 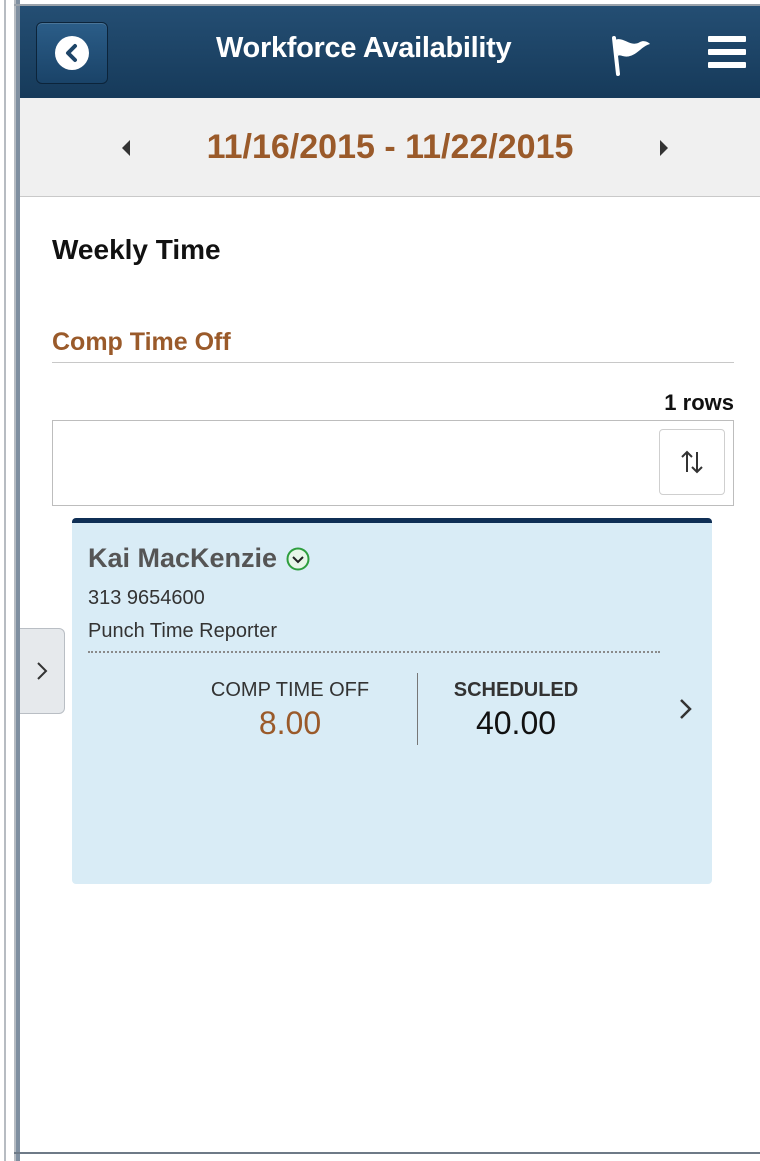 What do you see at coordinates (699, 402) in the screenshot?
I see `row-count: 1 rows` at bounding box center [699, 402].